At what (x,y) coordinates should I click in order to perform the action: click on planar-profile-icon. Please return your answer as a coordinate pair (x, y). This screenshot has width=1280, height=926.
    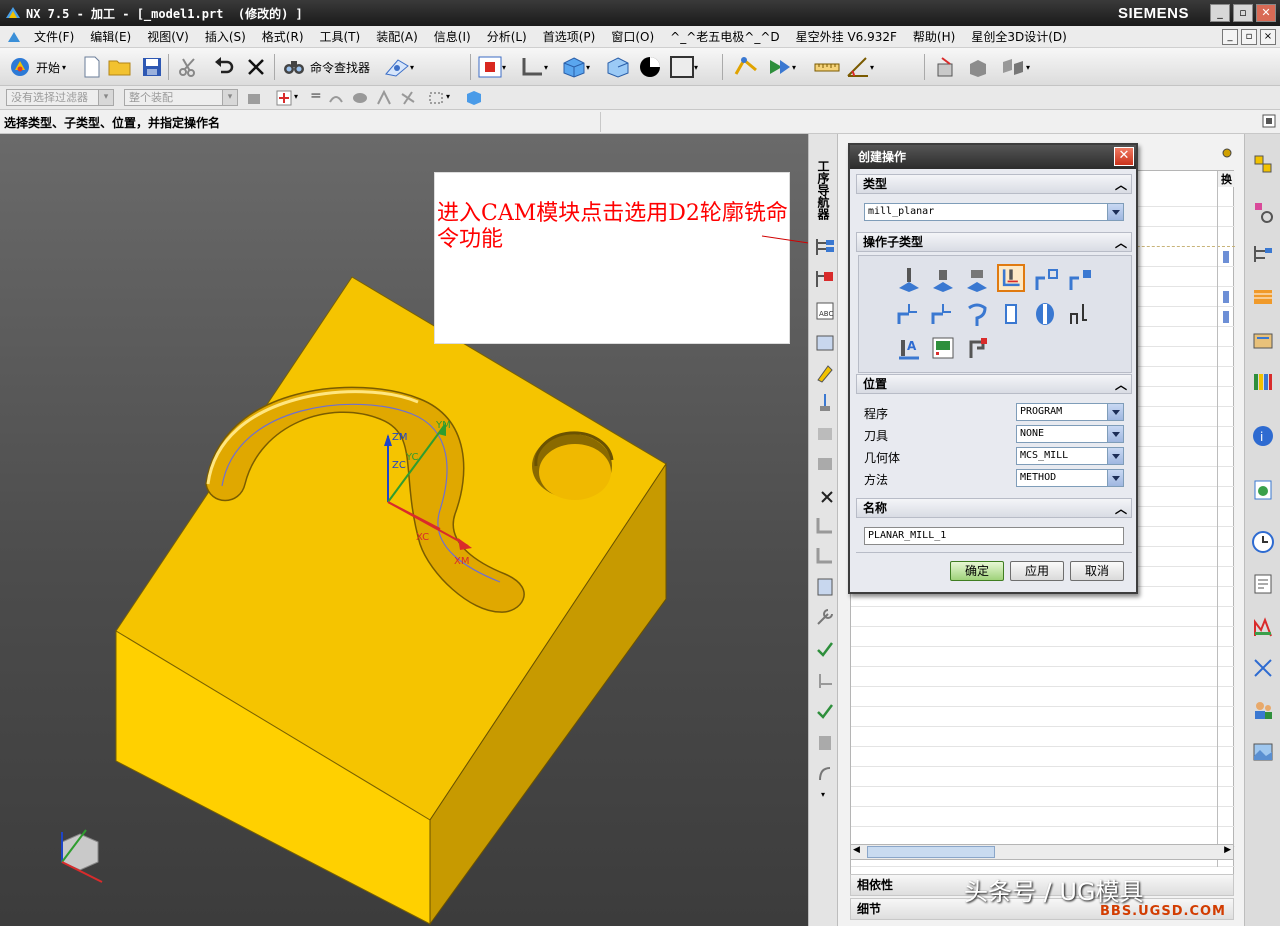
    Looking at the image, I should click on (1047, 280).